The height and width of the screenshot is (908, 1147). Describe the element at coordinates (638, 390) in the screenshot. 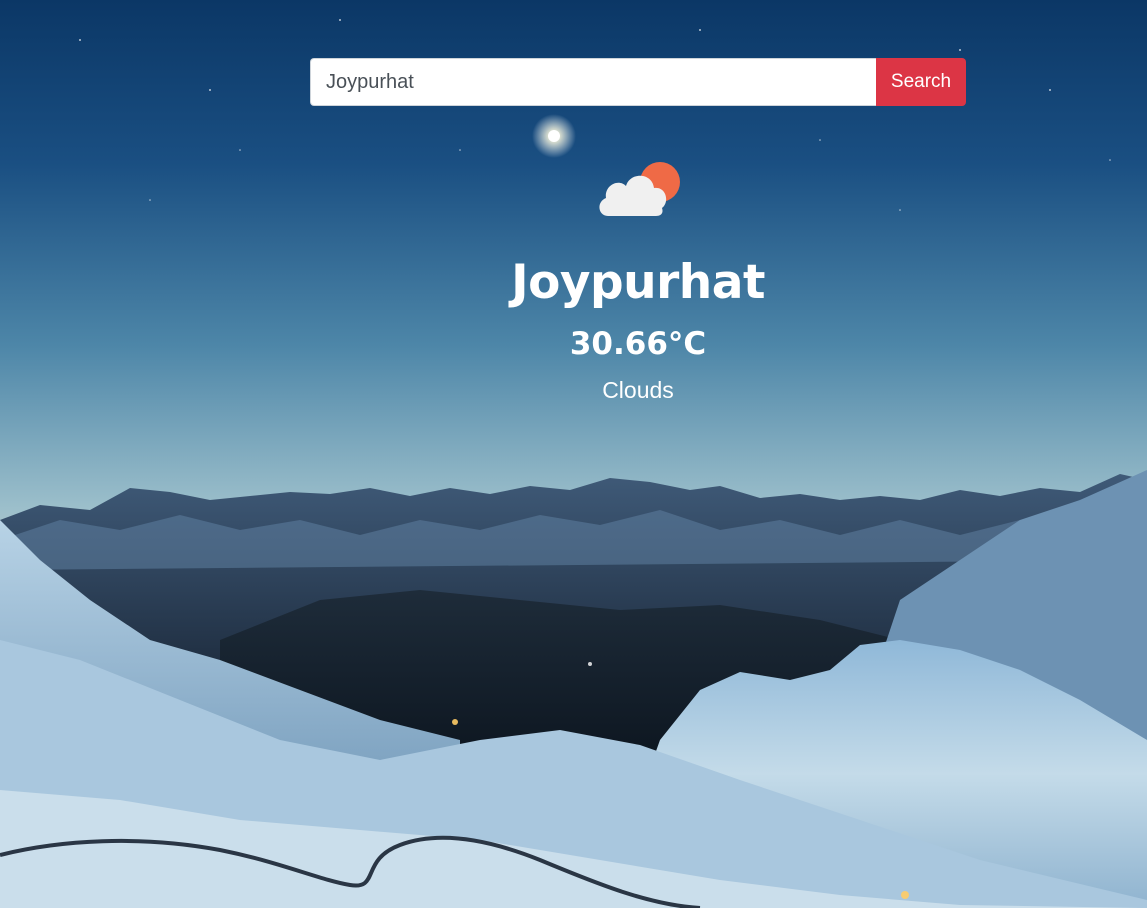

I see `weather-condition: Clouds` at that location.